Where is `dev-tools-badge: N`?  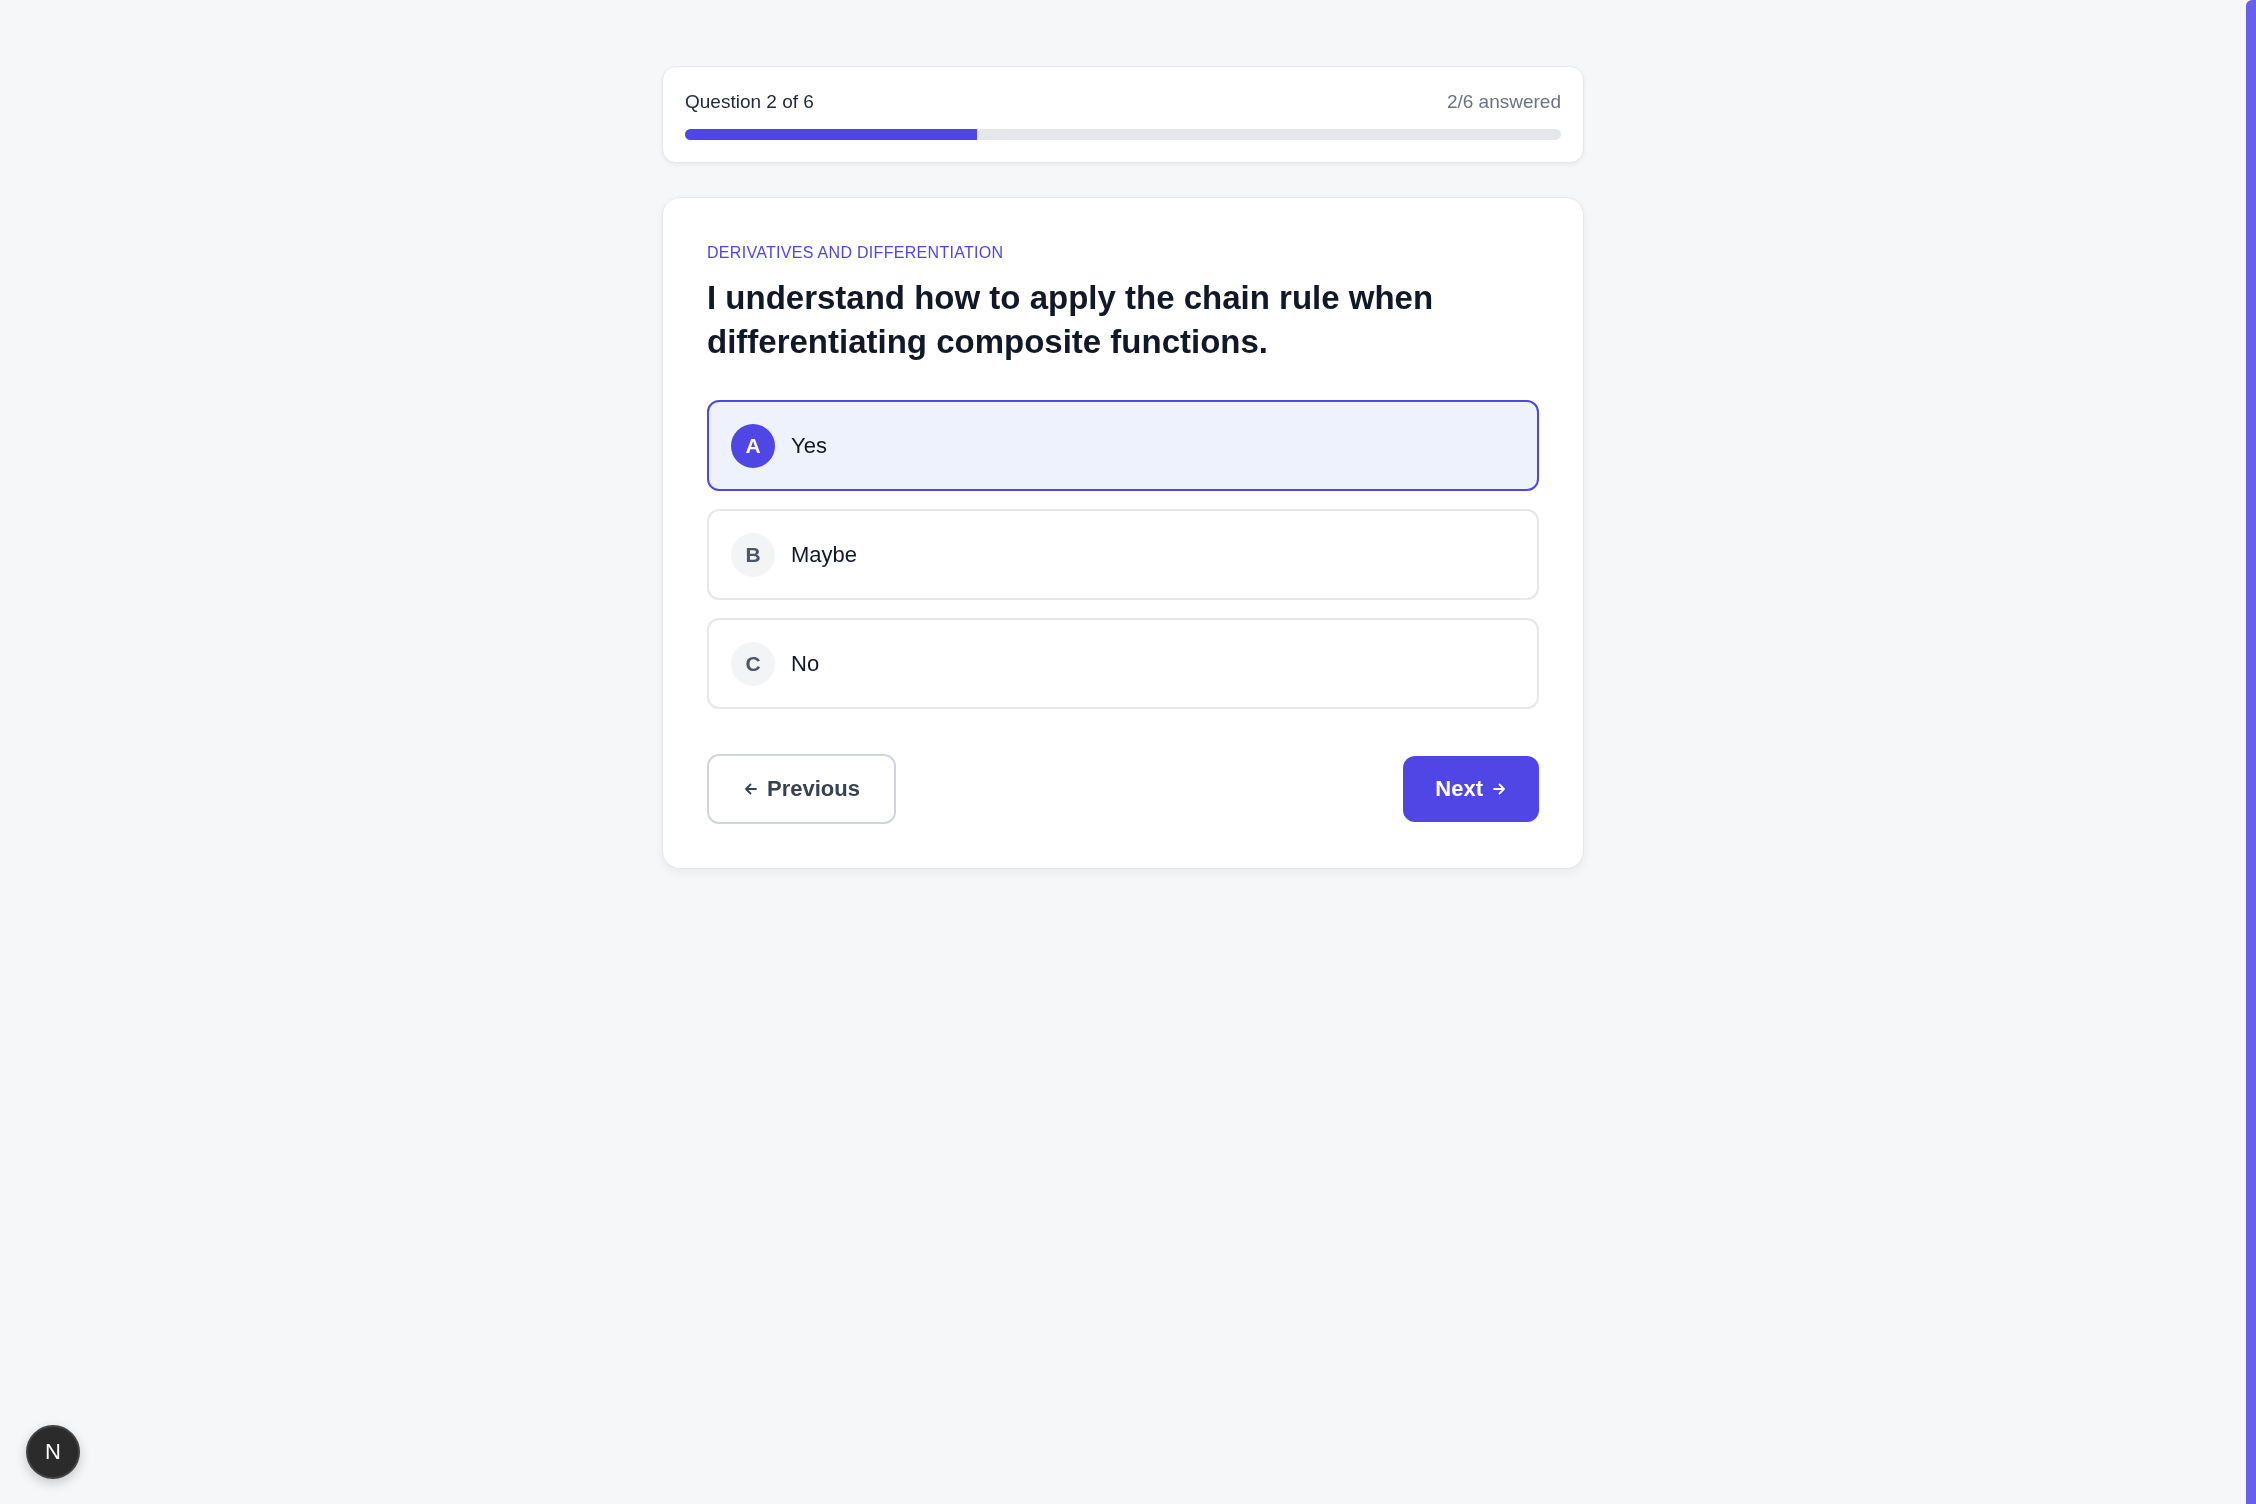
dev-tools-badge: N is located at coordinates (53, 1452).